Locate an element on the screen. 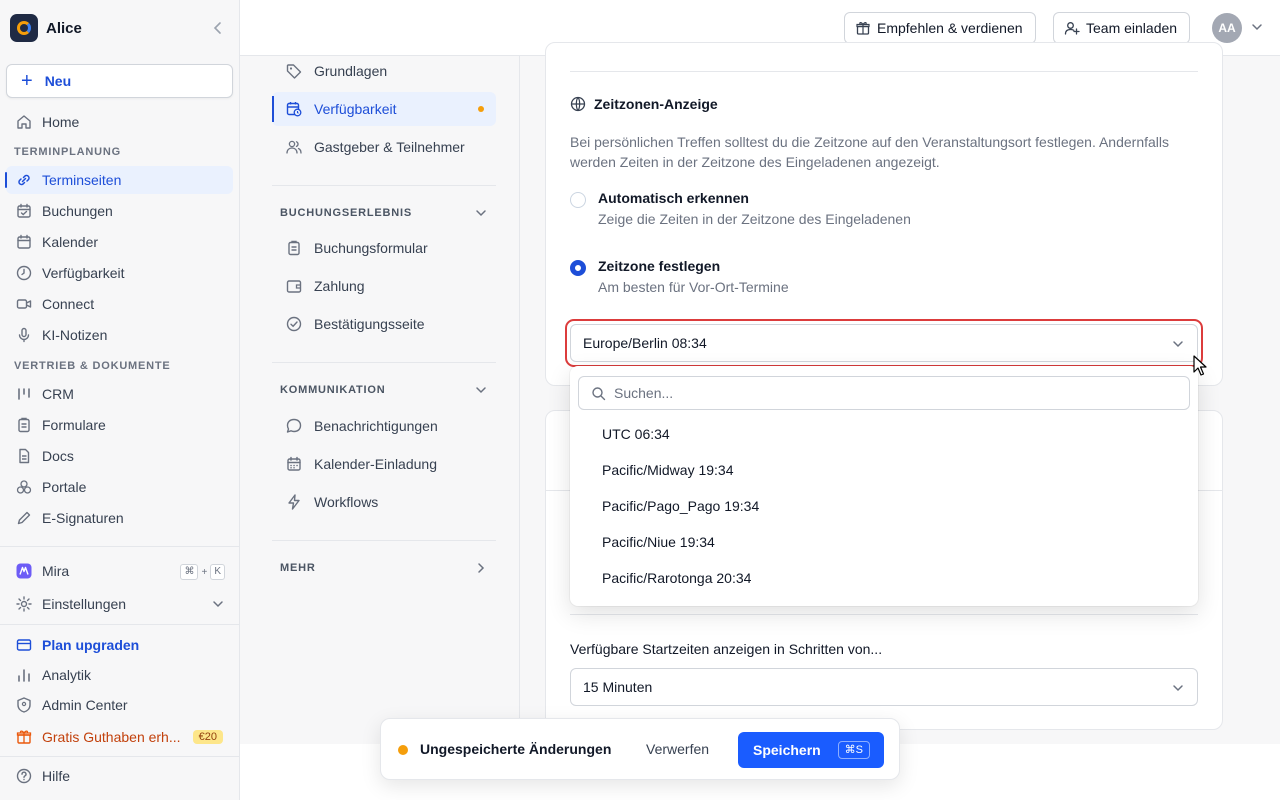  sidebar-item-terminseiten: Terminseiten is located at coordinates (119, 180).